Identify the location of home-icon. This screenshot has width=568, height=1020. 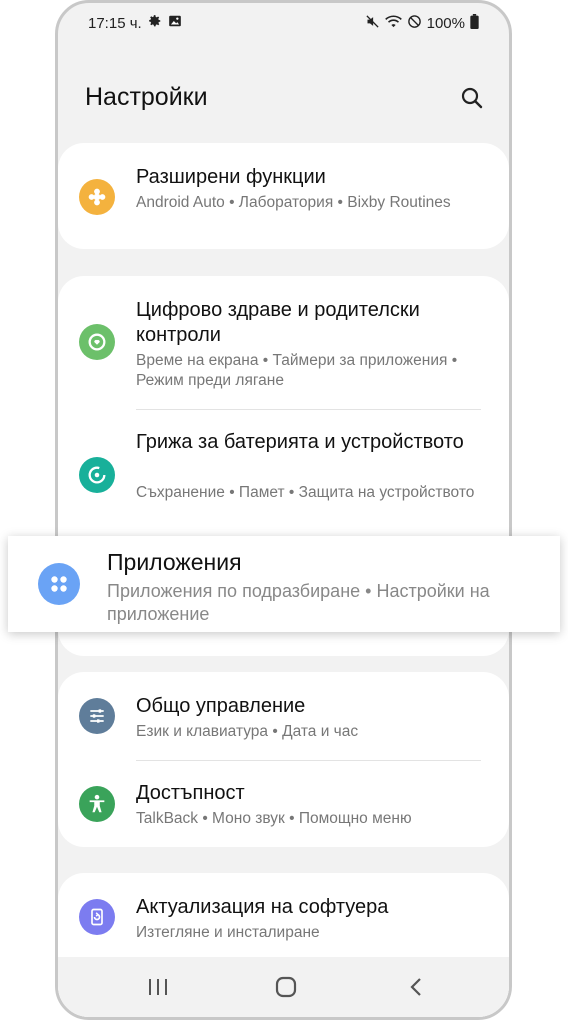
(286, 987).